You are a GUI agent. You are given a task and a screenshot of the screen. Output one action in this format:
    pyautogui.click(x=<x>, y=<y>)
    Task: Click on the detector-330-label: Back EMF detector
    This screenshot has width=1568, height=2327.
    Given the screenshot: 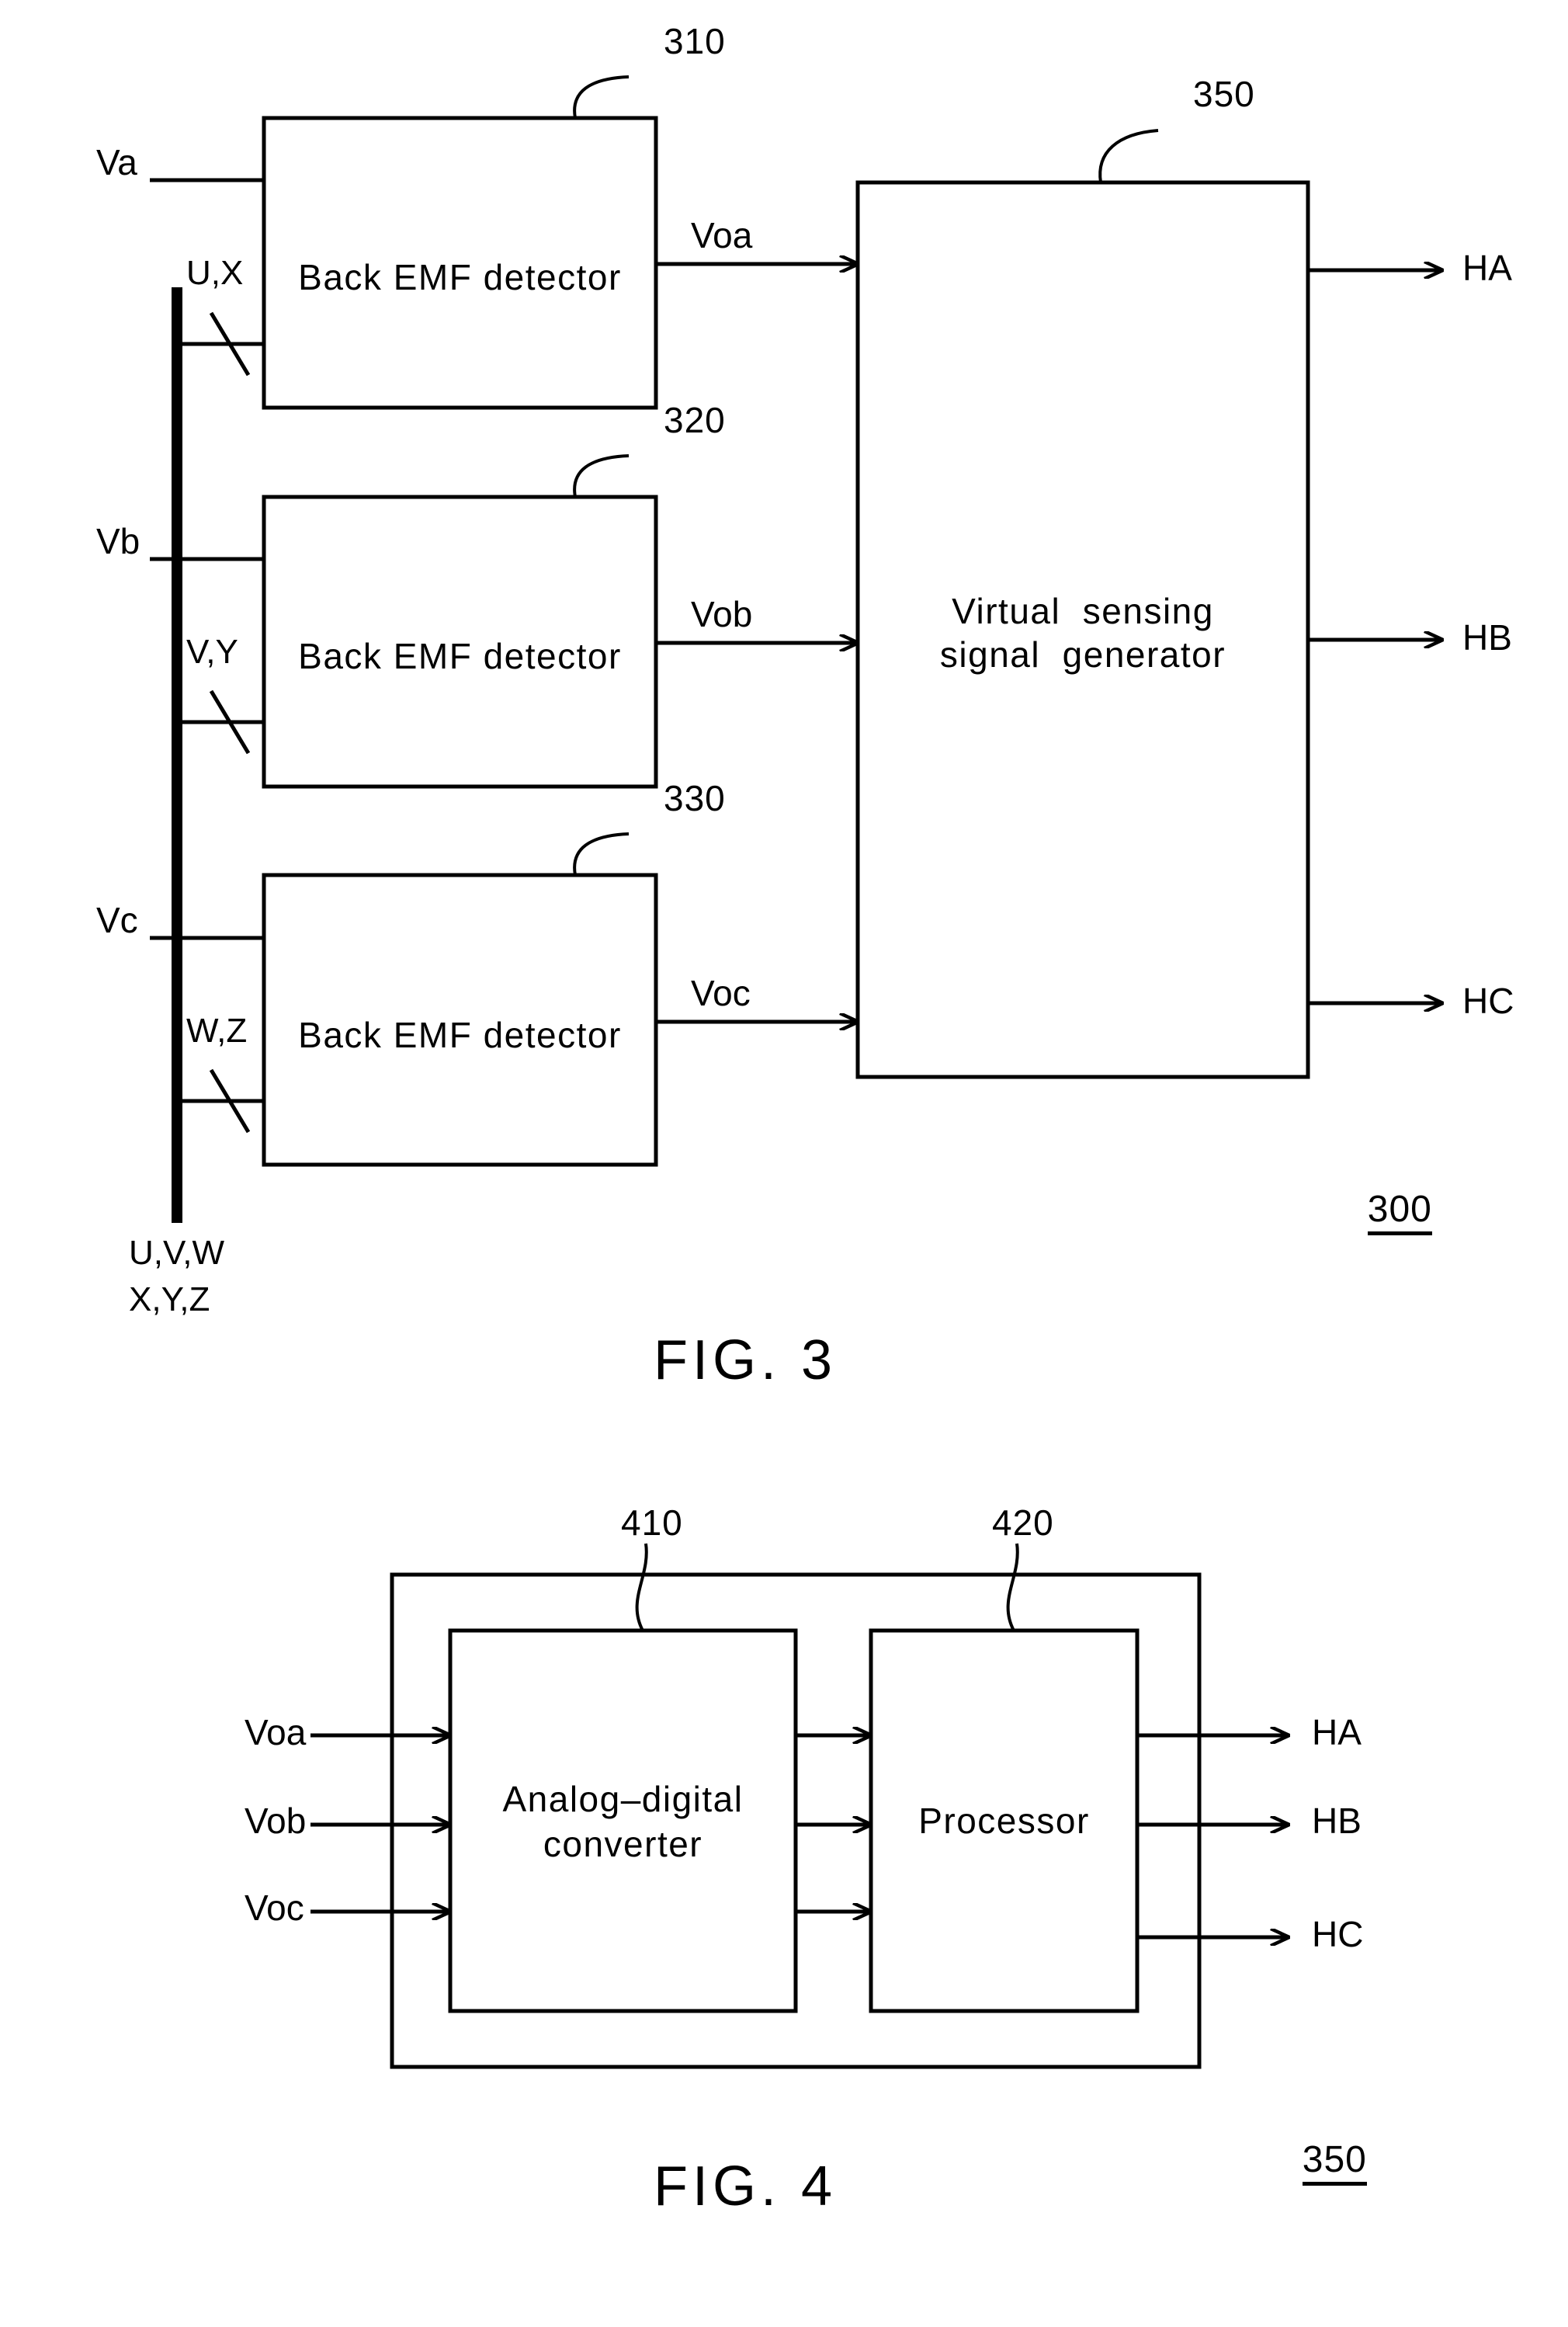 What is the action you would take?
    pyautogui.click(x=460, y=1035)
    